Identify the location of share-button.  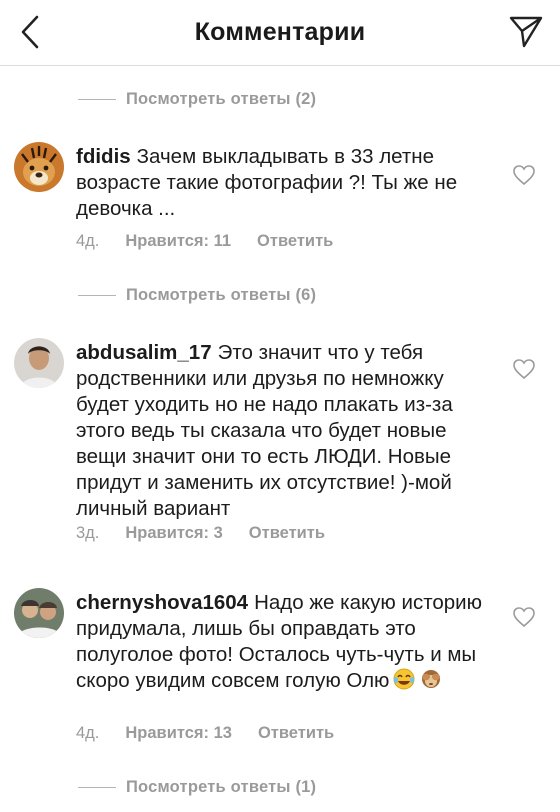
(526, 32).